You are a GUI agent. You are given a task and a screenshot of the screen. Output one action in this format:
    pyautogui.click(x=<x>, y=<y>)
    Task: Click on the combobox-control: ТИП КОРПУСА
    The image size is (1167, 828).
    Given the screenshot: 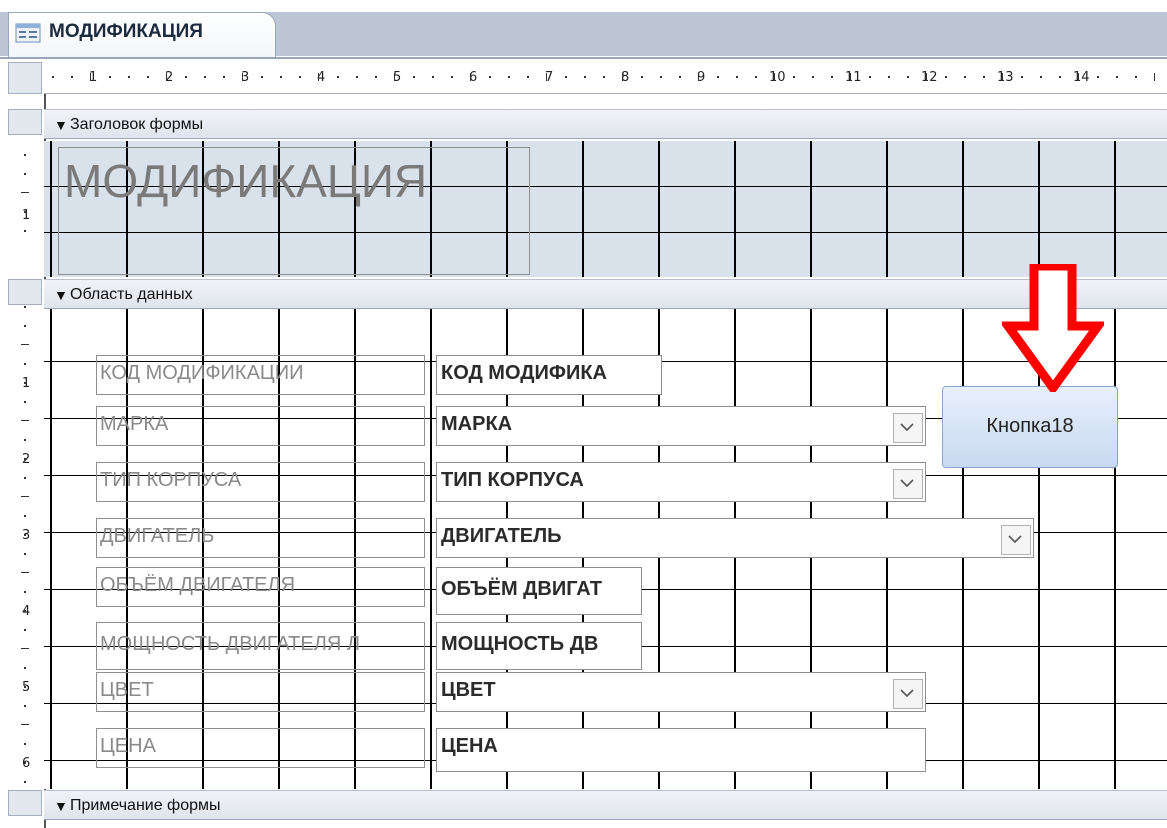 What is the action you would take?
    pyautogui.click(x=681, y=482)
    